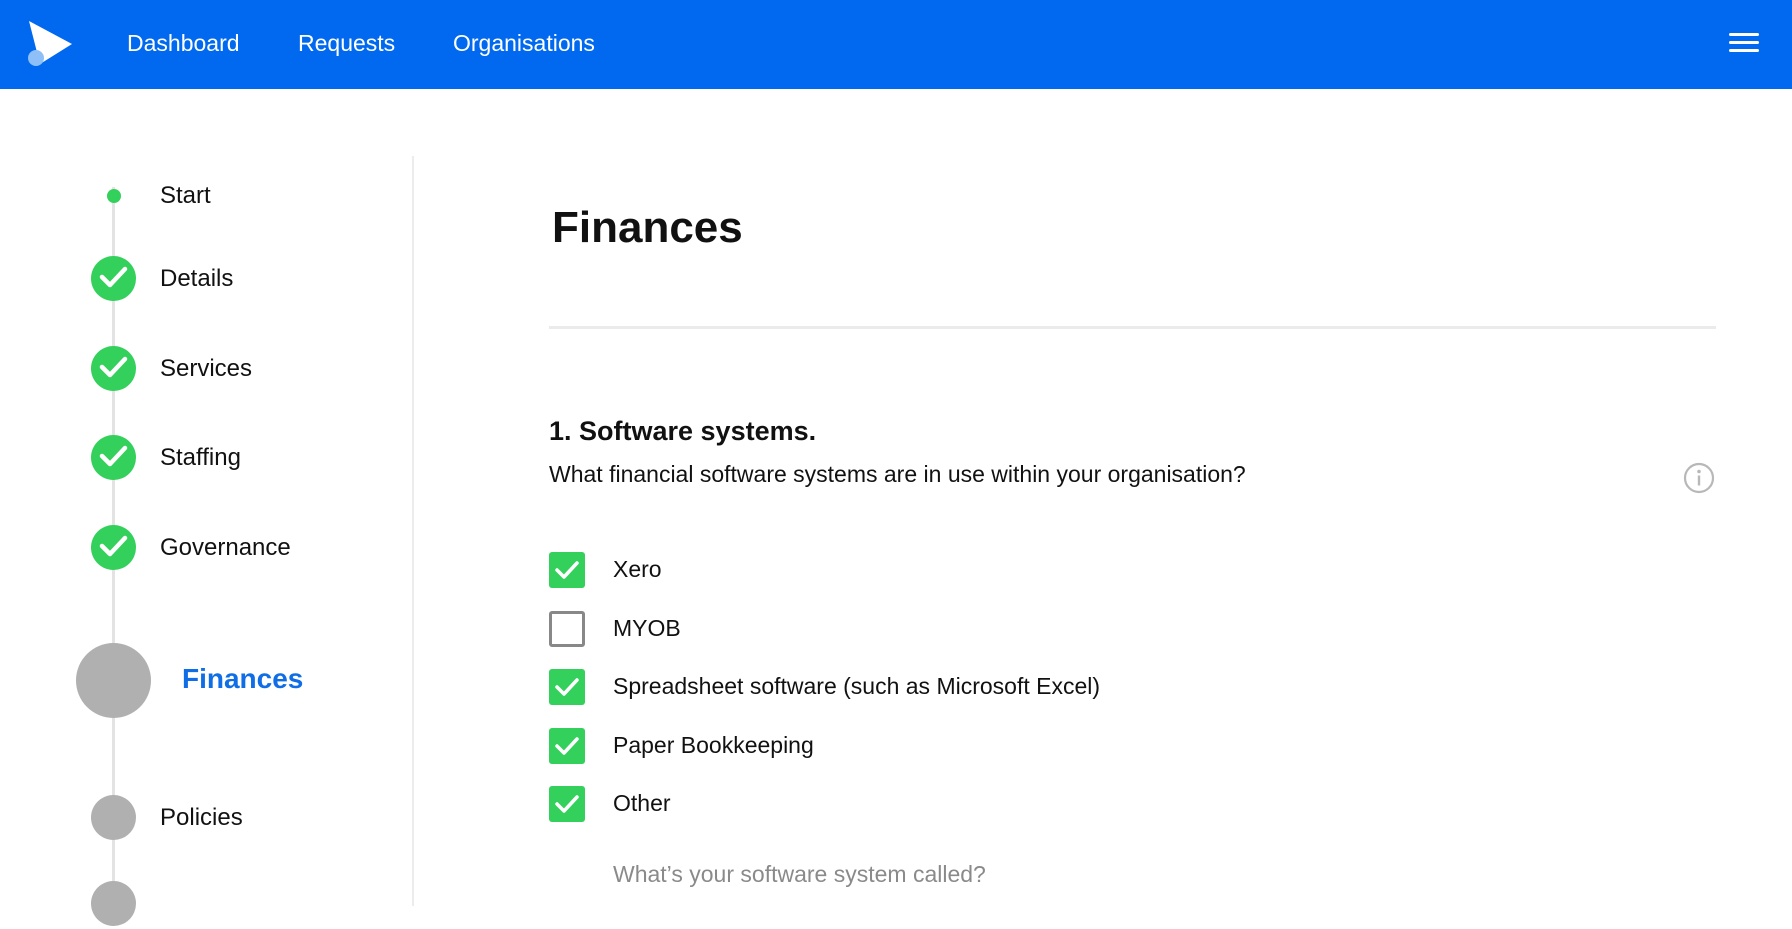 The width and height of the screenshot is (1792, 929). Describe the element at coordinates (683, 431) in the screenshot. I see `question-heading: 1. Software systems.` at that location.